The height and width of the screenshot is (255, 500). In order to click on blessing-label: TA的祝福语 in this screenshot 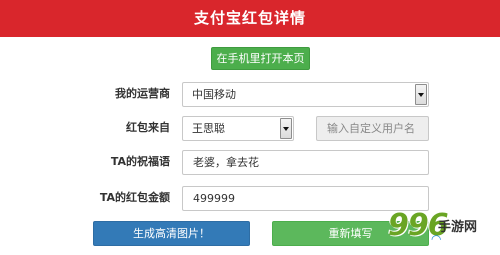, I will do `click(140, 161)`.